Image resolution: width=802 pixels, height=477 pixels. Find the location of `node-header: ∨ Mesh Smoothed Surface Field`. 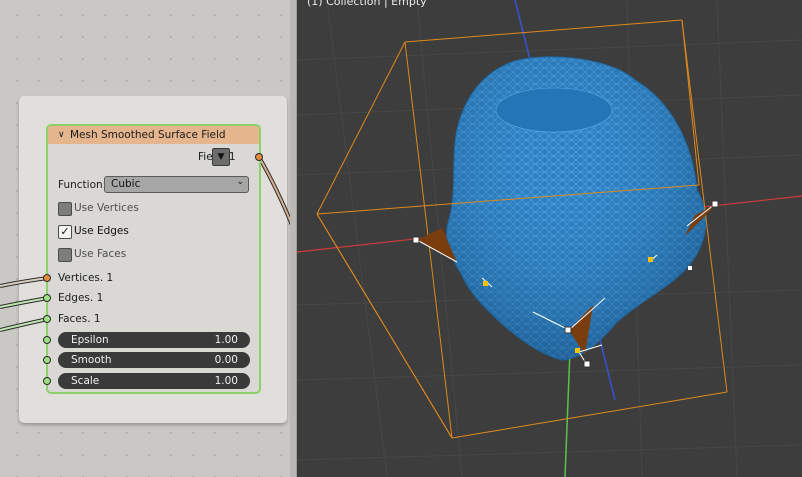

node-header: ∨ Mesh Smoothed Surface Field is located at coordinates (153, 135).